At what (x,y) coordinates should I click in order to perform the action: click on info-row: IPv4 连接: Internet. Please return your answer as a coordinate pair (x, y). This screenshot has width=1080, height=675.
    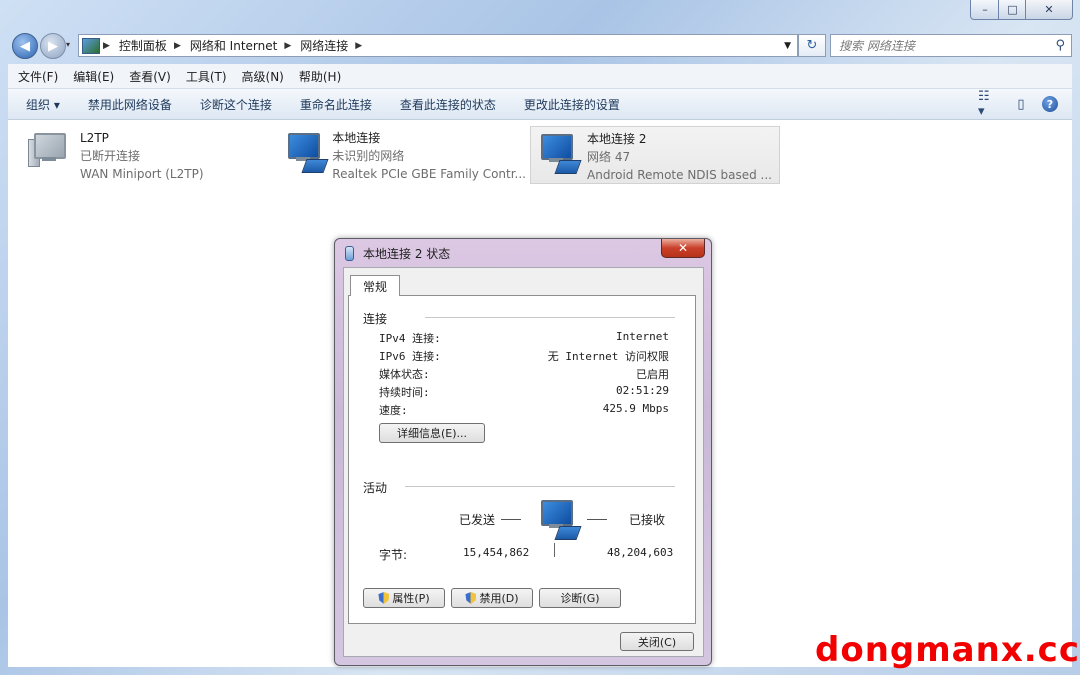
    Looking at the image, I should click on (524, 337).